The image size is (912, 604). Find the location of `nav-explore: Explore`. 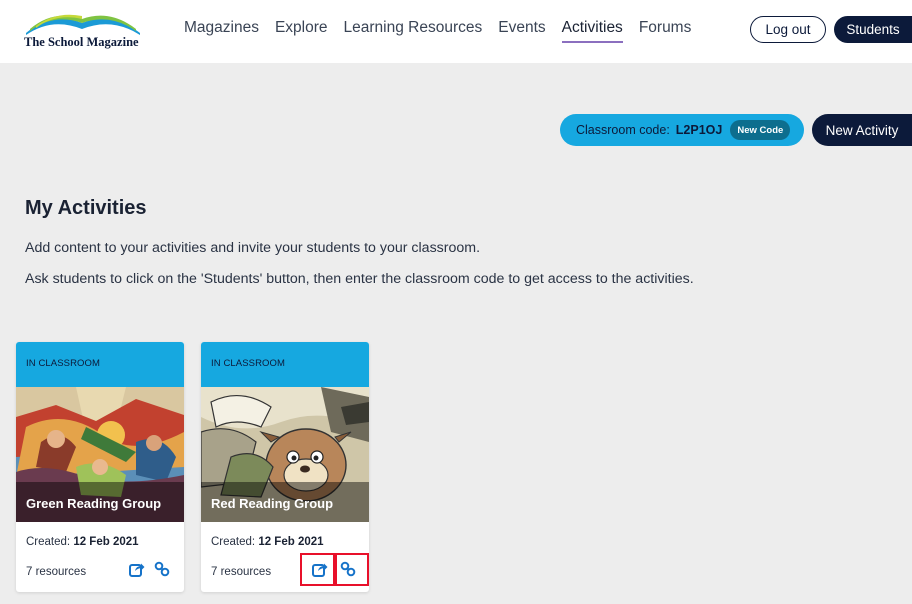

nav-explore: Explore is located at coordinates (301, 31).